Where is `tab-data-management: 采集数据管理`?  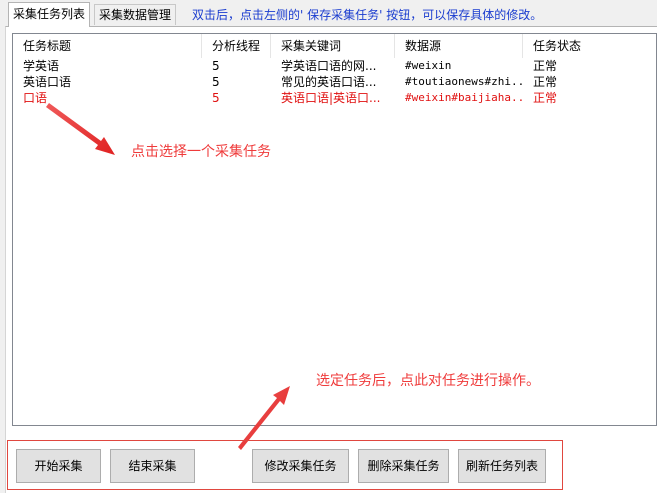
tab-data-management: 采集数据管理 is located at coordinates (135, 14).